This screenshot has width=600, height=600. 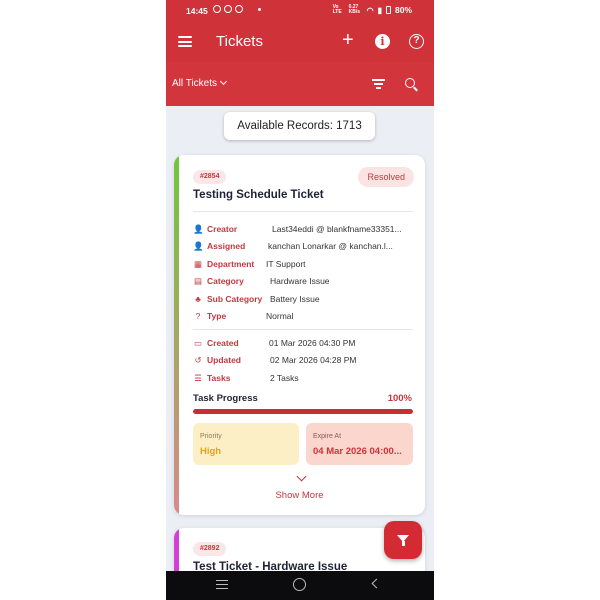 What do you see at coordinates (211, 451) in the screenshot?
I see `priority-value: High` at bounding box center [211, 451].